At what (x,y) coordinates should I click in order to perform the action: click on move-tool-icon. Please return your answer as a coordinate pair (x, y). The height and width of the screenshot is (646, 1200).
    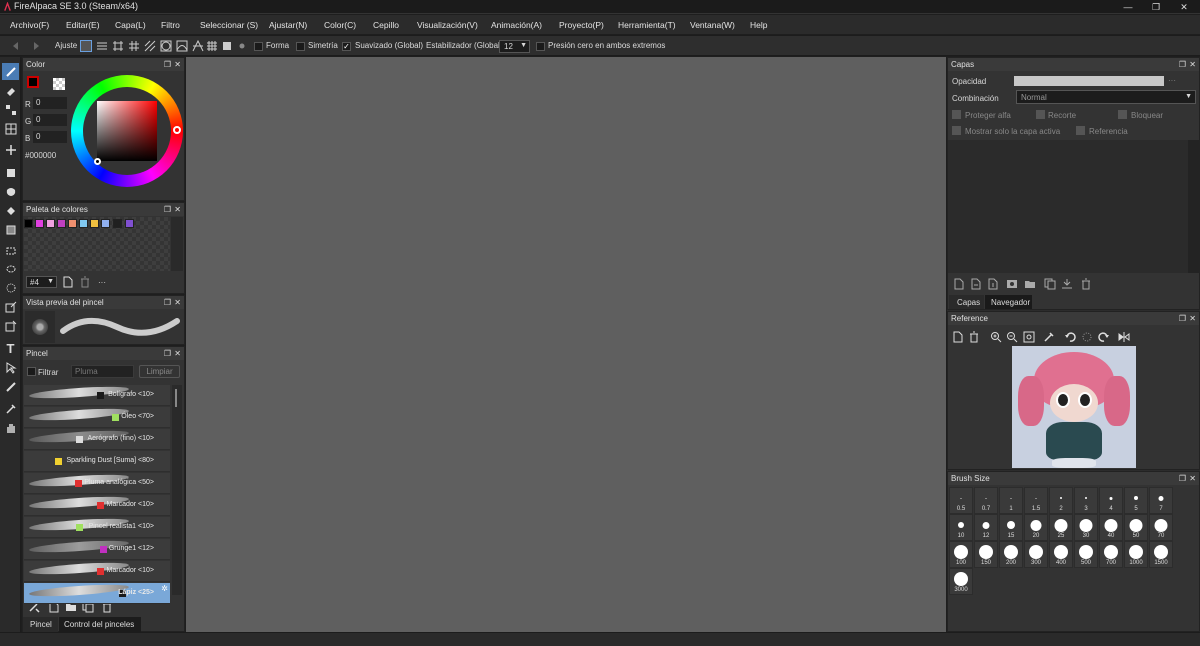
    Looking at the image, I should click on (10, 149).